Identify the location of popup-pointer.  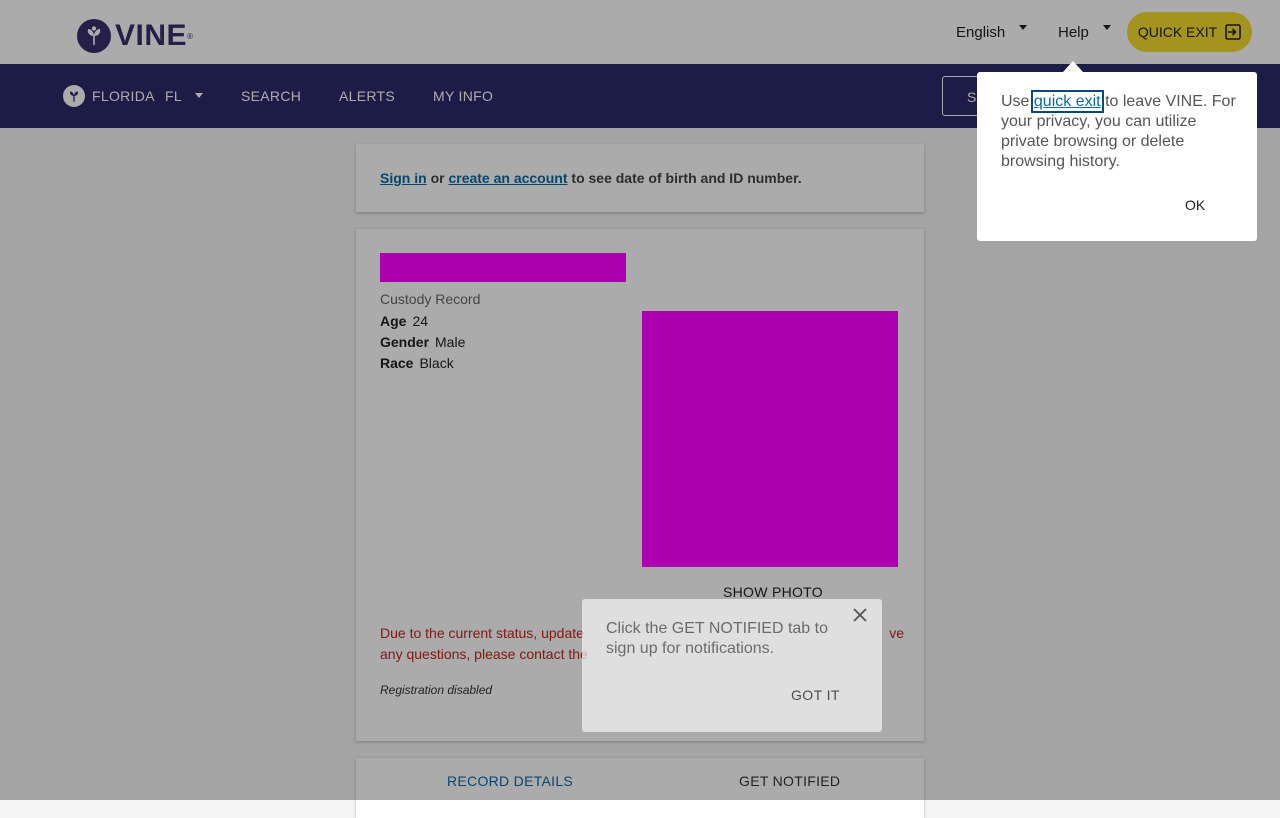
(1073, 66).